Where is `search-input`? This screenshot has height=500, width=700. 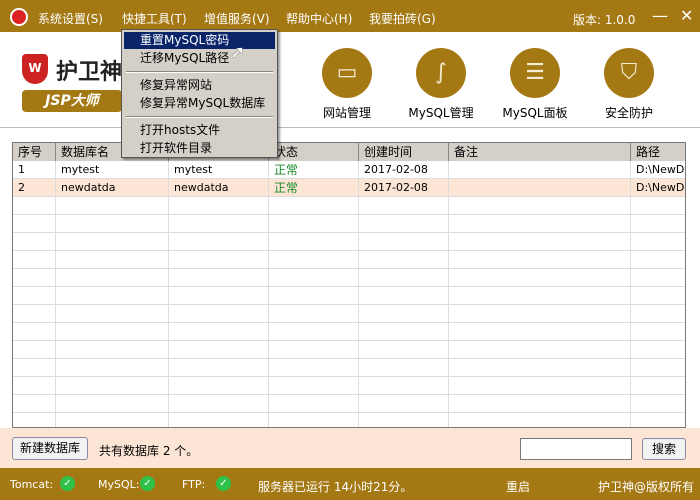
search-input is located at coordinates (576, 449).